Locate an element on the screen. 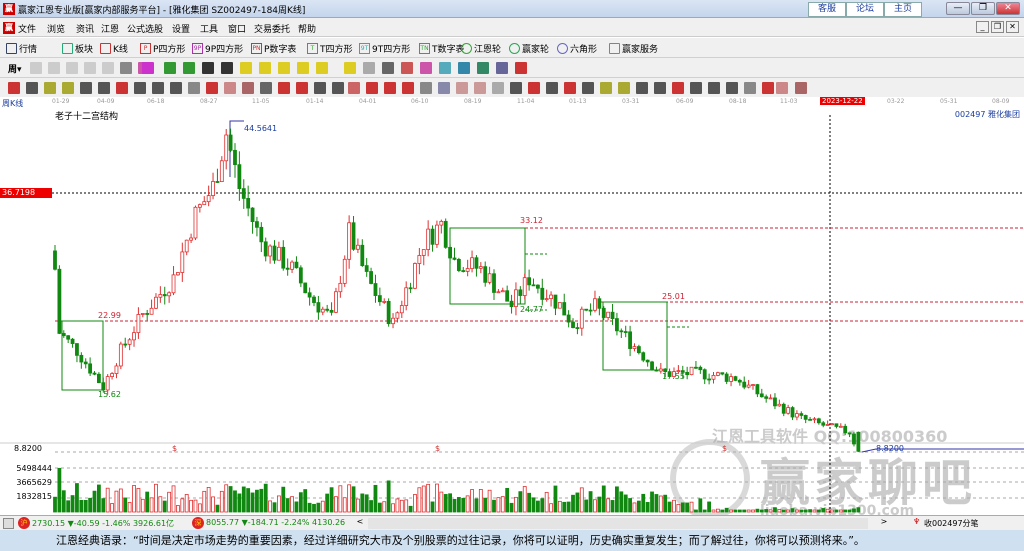 The height and width of the screenshot is (551, 1024). link-service: 客服 is located at coordinates (827, 9).